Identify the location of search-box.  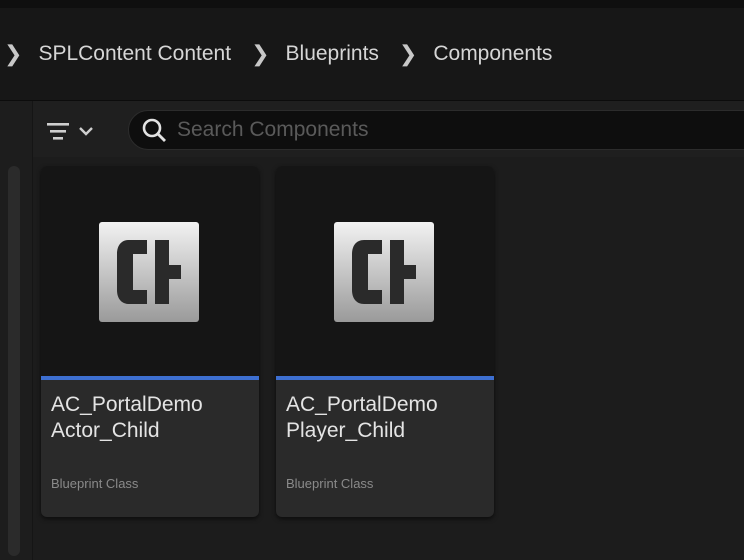
(436, 130).